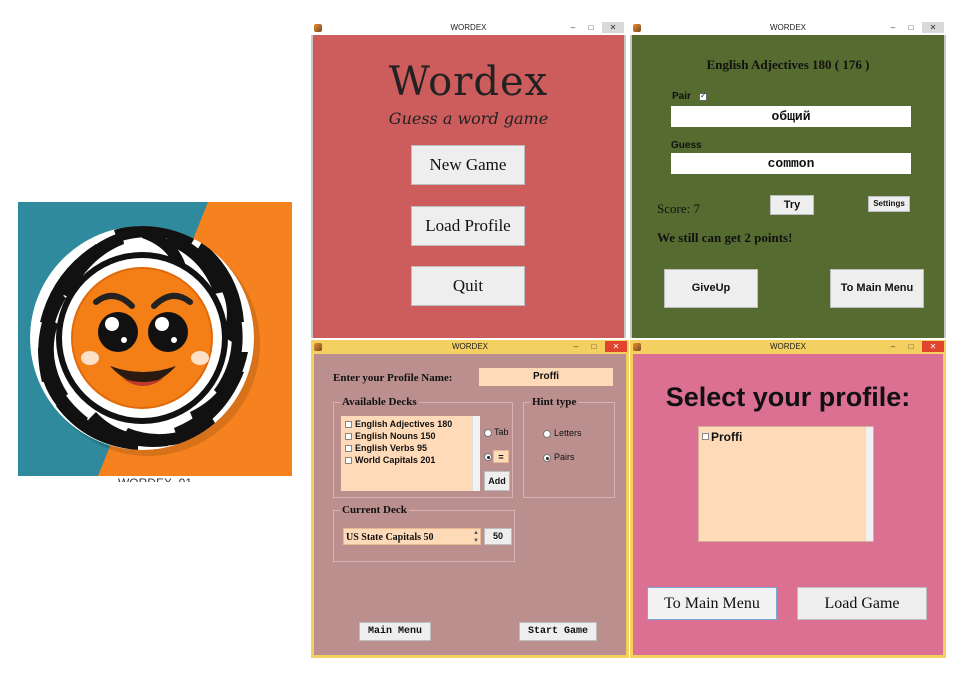  I want to click on list-item: English Adjectives 180, so click(398, 424).